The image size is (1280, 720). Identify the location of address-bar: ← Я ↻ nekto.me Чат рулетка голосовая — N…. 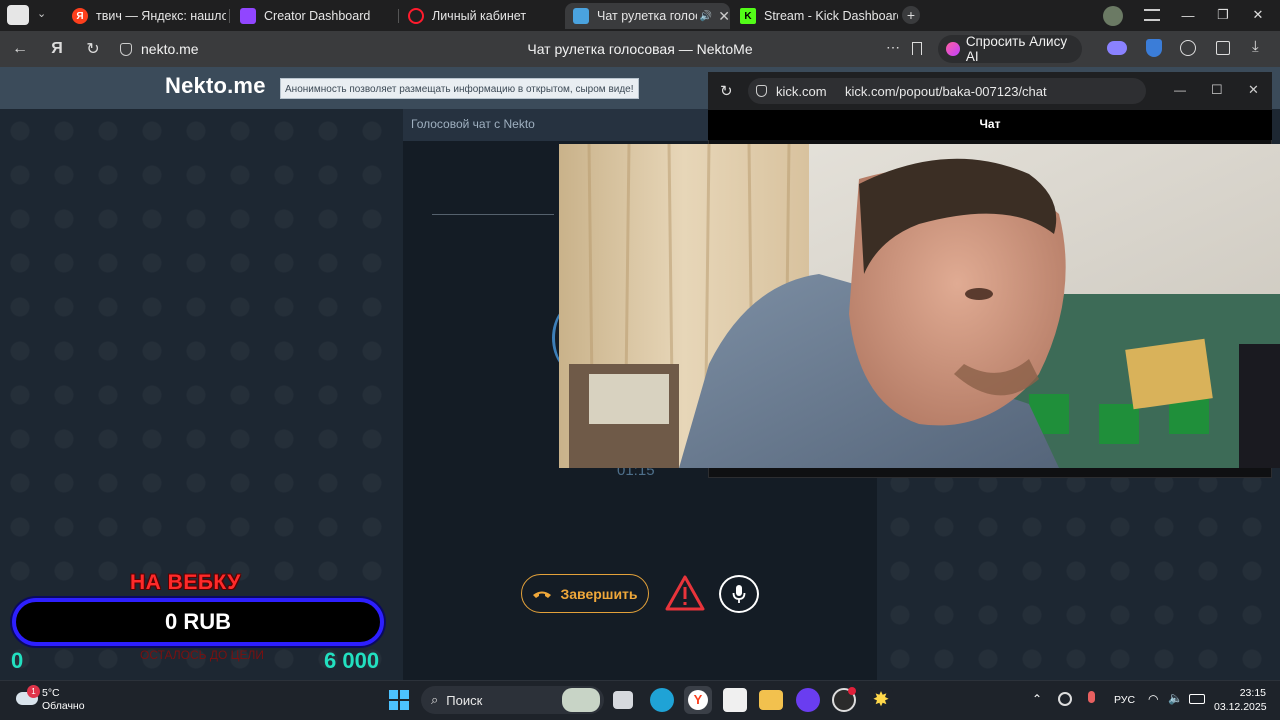
(640, 49).